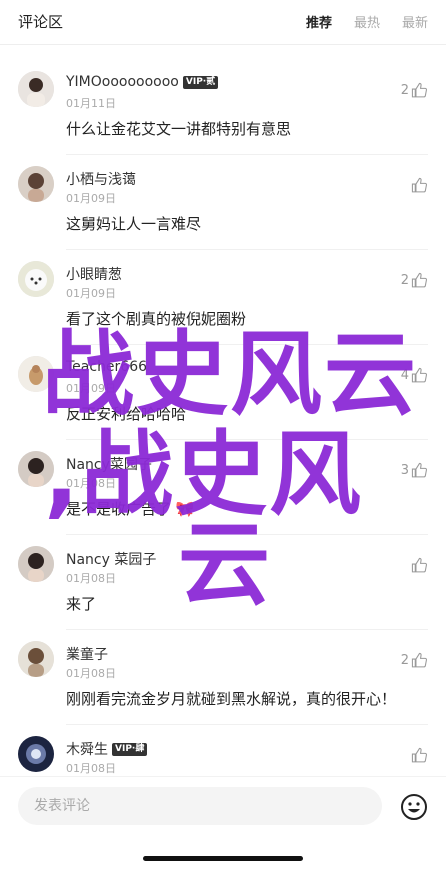 The image size is (446, 869). I want to click on username-text: 業童子, so click(87, 655).